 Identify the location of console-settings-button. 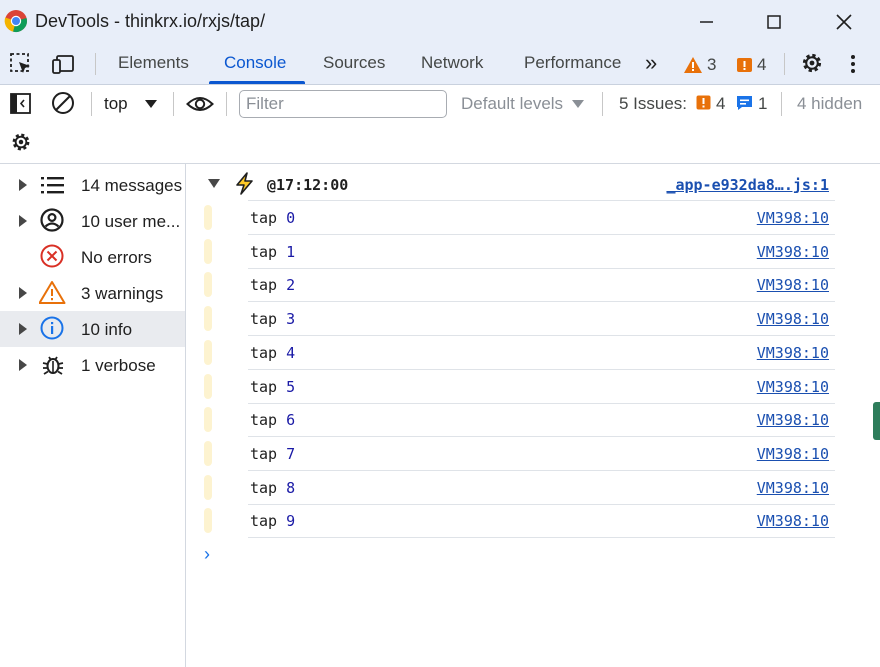
(21, 142).